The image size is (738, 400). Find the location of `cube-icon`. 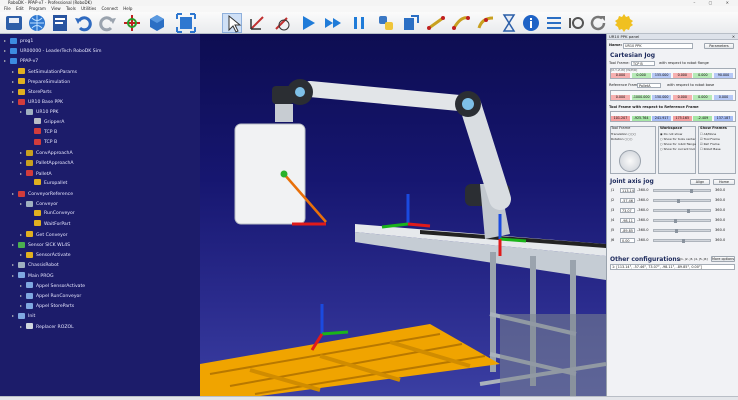

cube-icon is located at coordinates (157, 23).